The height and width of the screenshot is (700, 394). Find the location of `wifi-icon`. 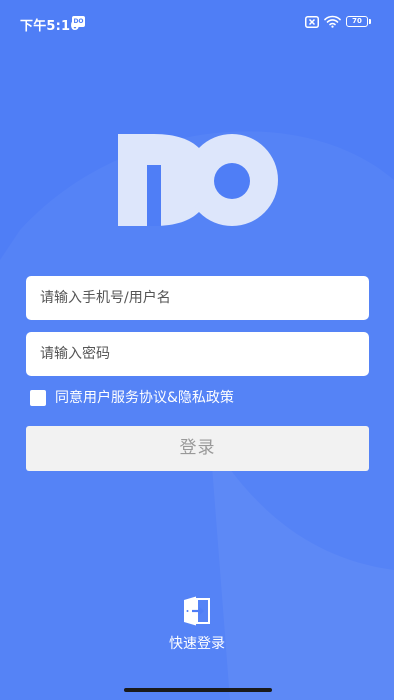

wifi-icon is located at coordinates (332, 21).